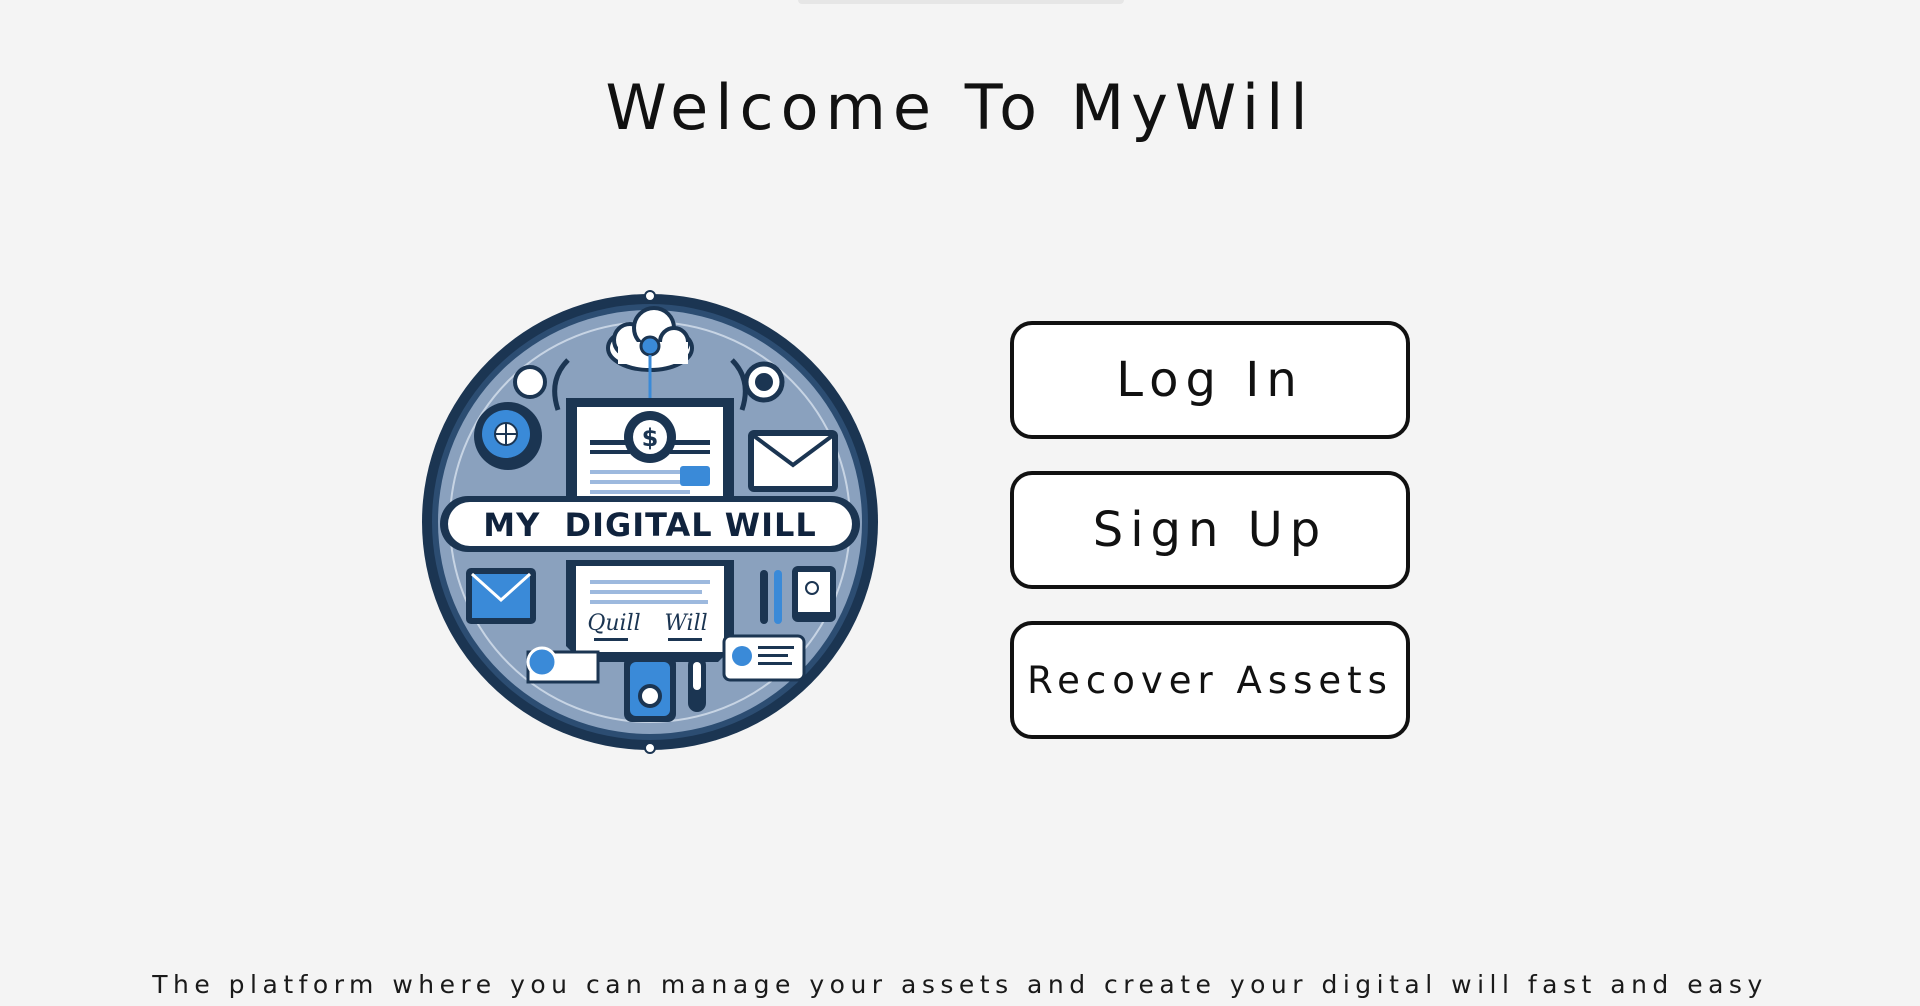 This screenshot has width=1920, height=1006. Describe the element at coordinates (650, 611) in the screenshot. I see `will-document-icon: Quill Will` at that location.